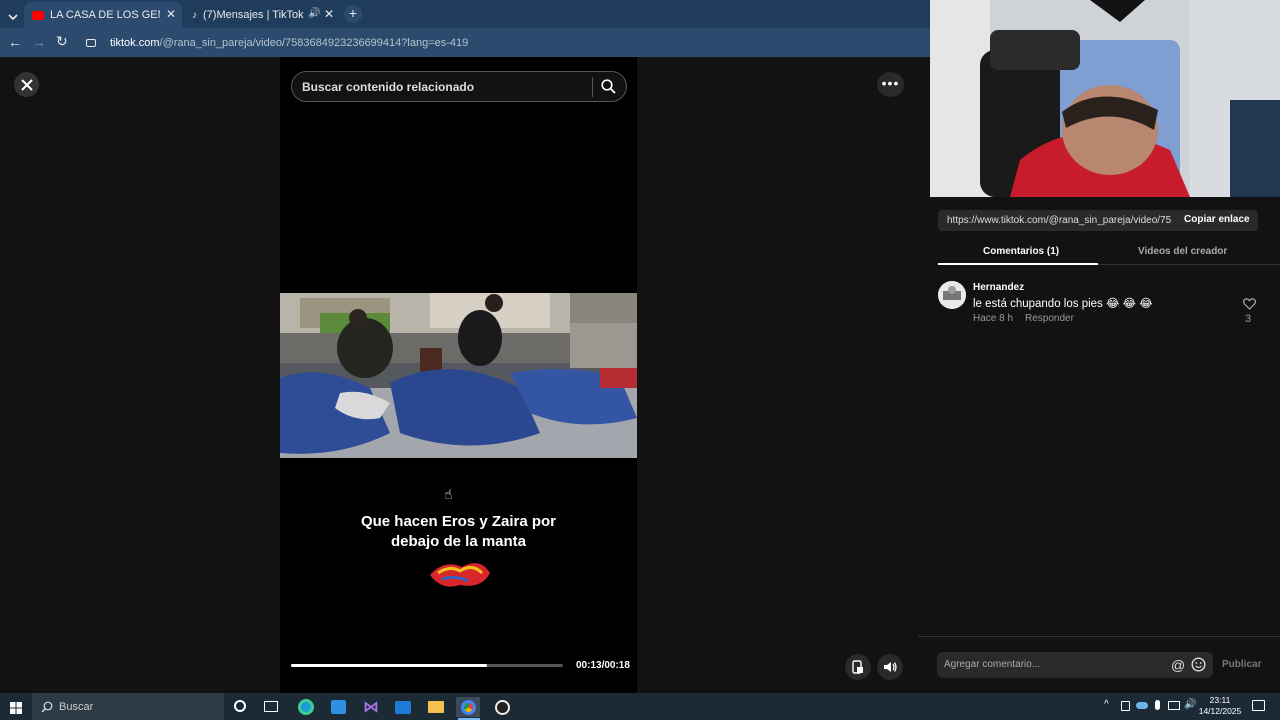  Describe the element at coordinates (458, 521) in the screenshot. I see `caption-line-1: Que hacen Eros y Zaira por` at that location.